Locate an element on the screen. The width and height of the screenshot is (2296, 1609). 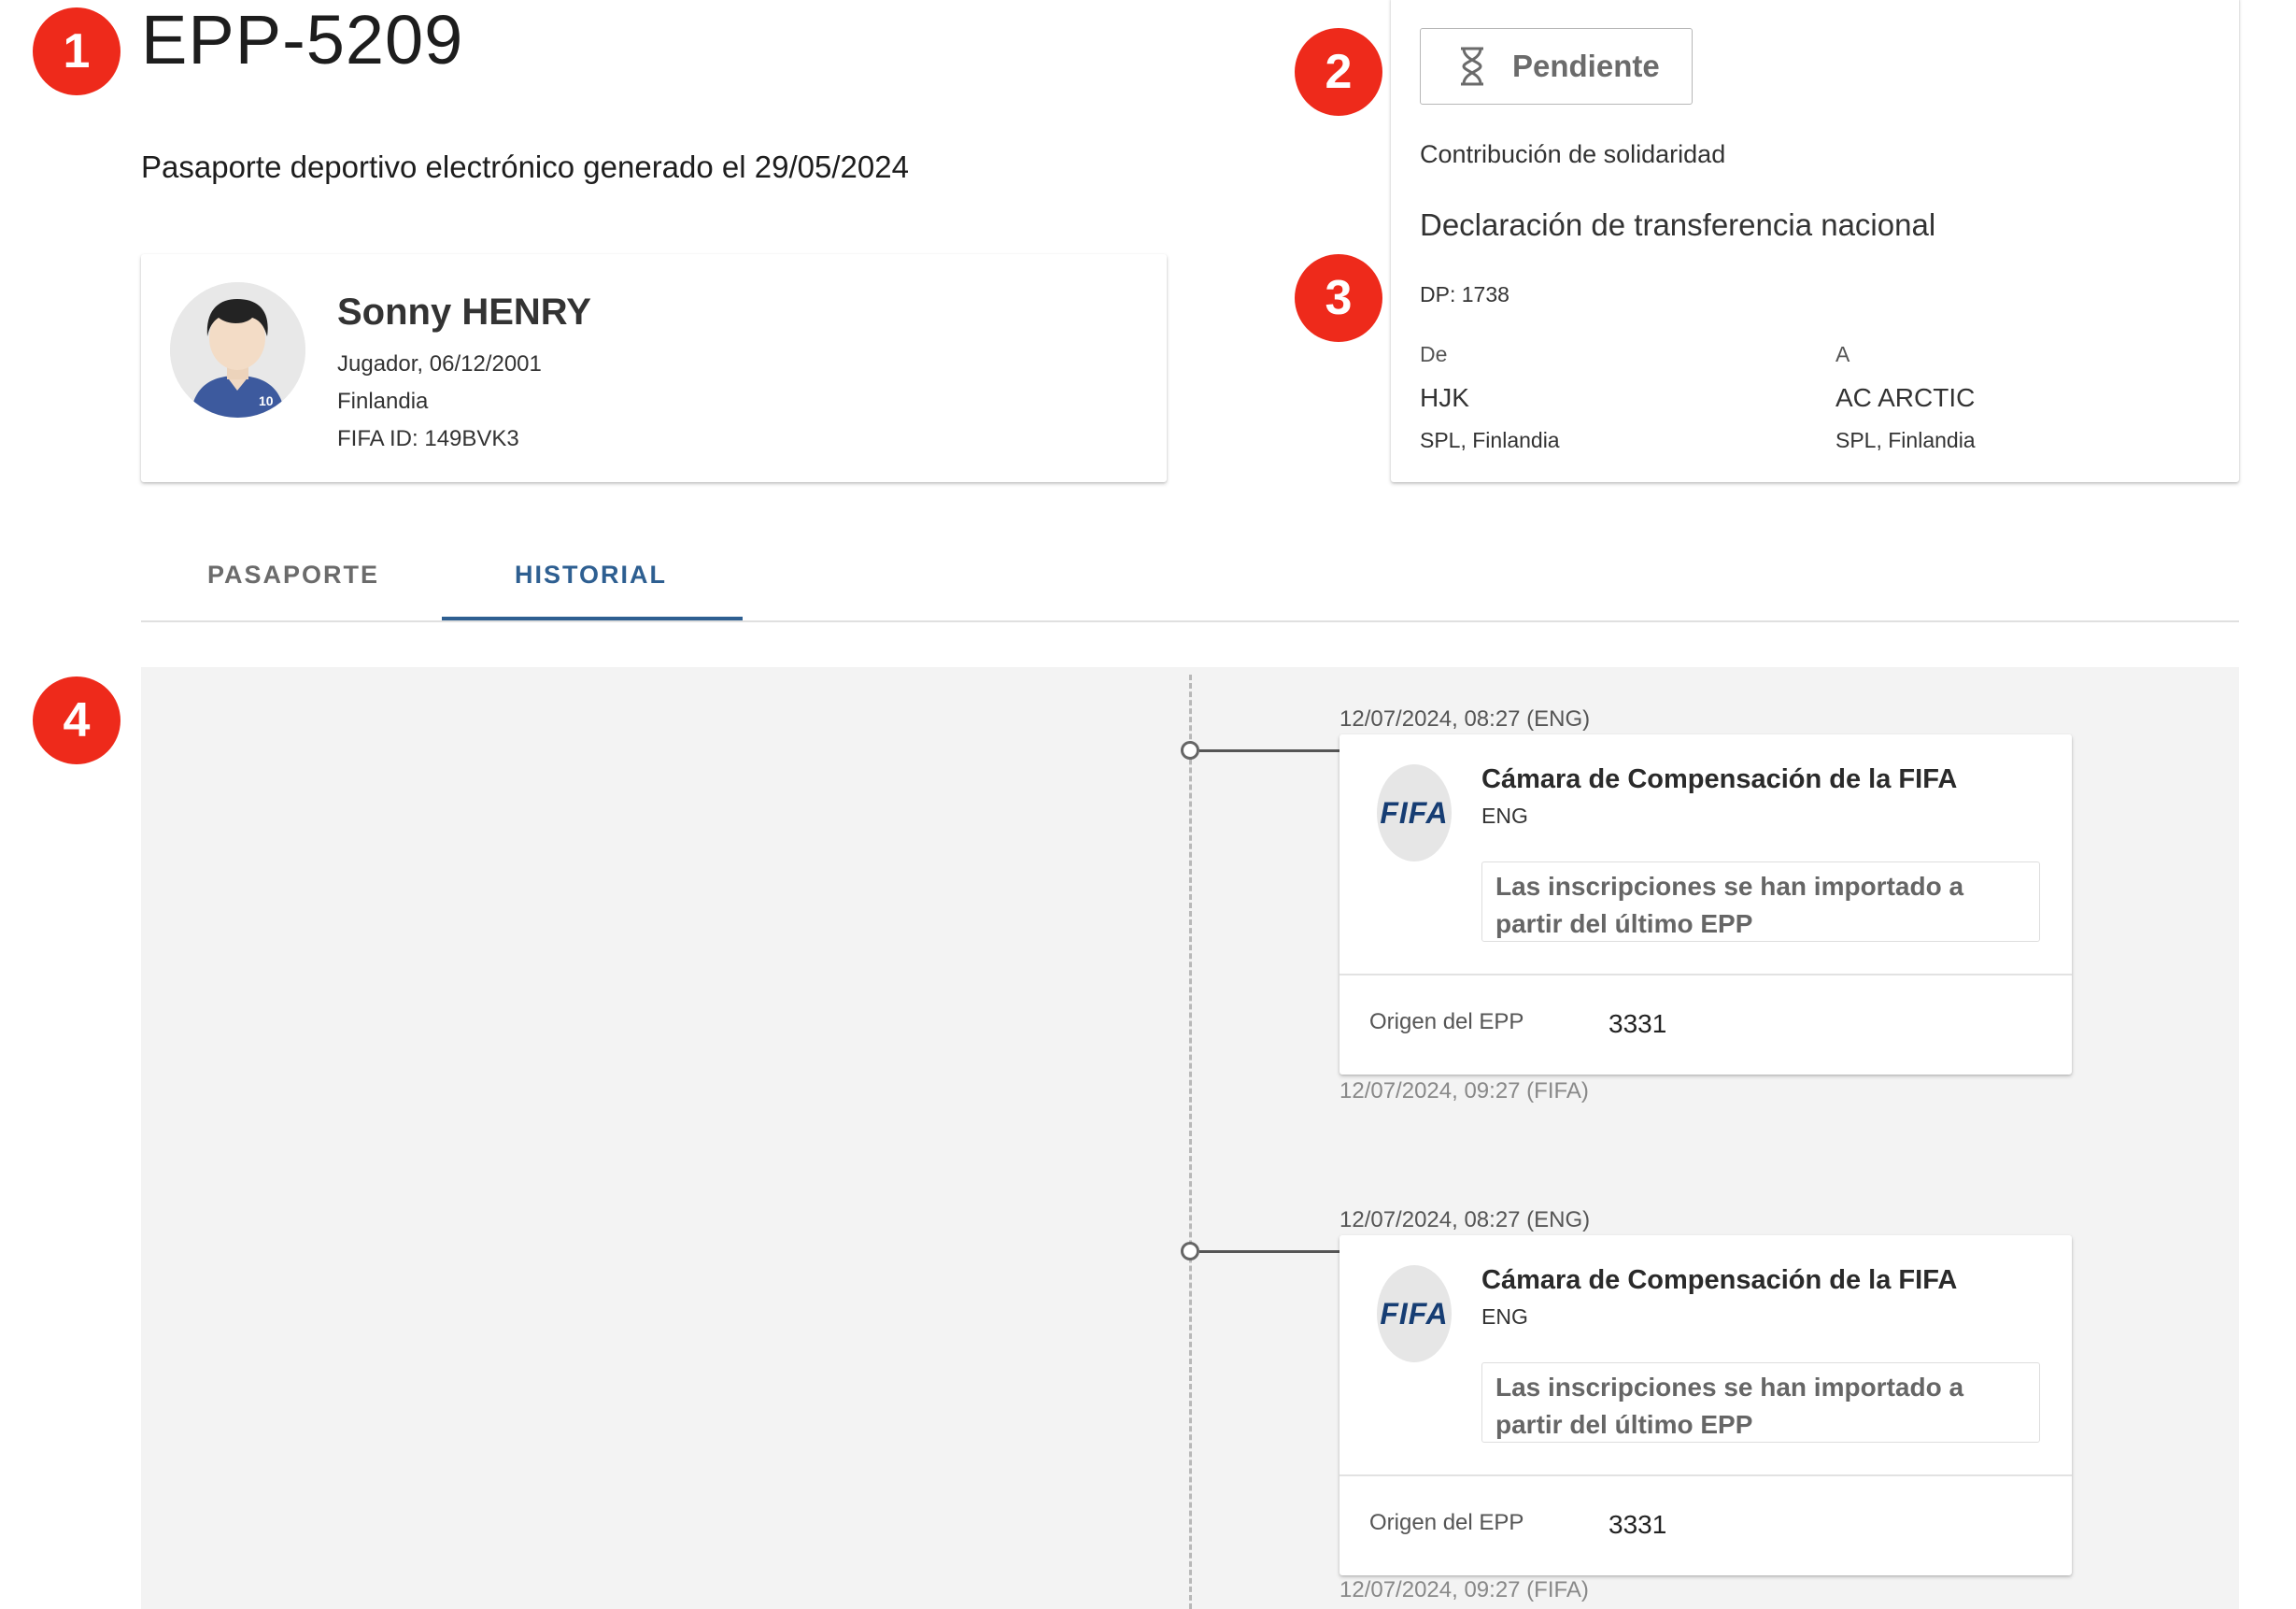
status-pending-button: Pendiente is located at coordinates (1557, 66).